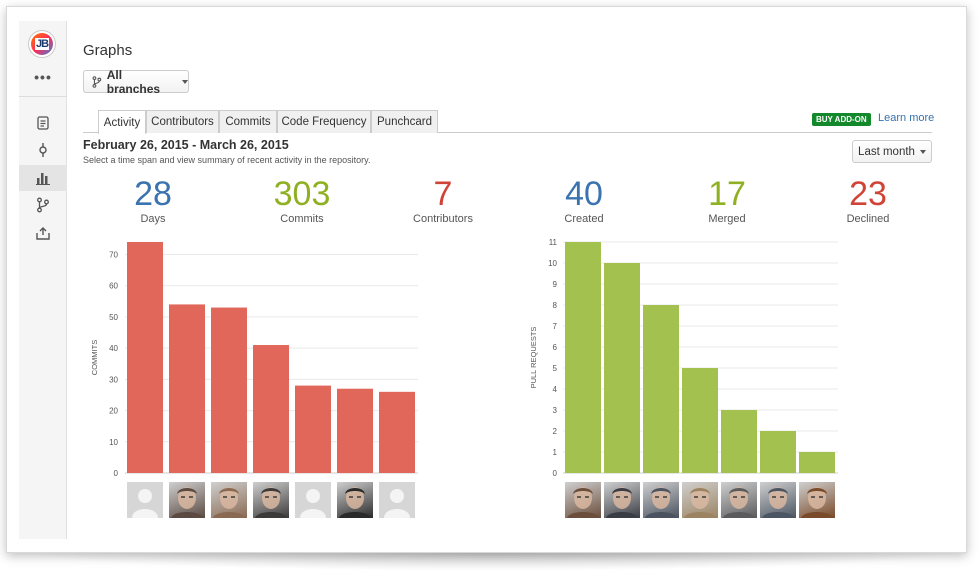 This screenshot has height=583, width=980. What do you see at coordinates (113, 254) in the screenshot?
I see `y-tick-label: 70` at bounding box center [113, 254].